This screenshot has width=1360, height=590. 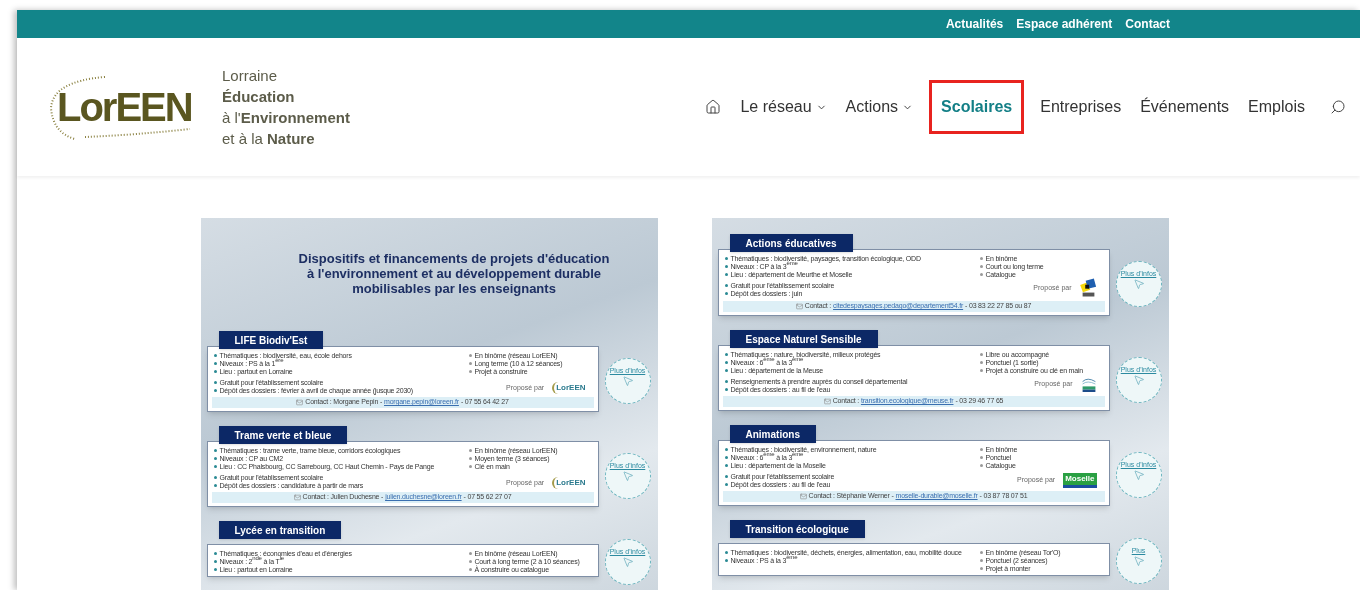 What do you see at coordinates (713, 107) in the screenshot?
I see `home-icon` at bounding box center [713, 107].